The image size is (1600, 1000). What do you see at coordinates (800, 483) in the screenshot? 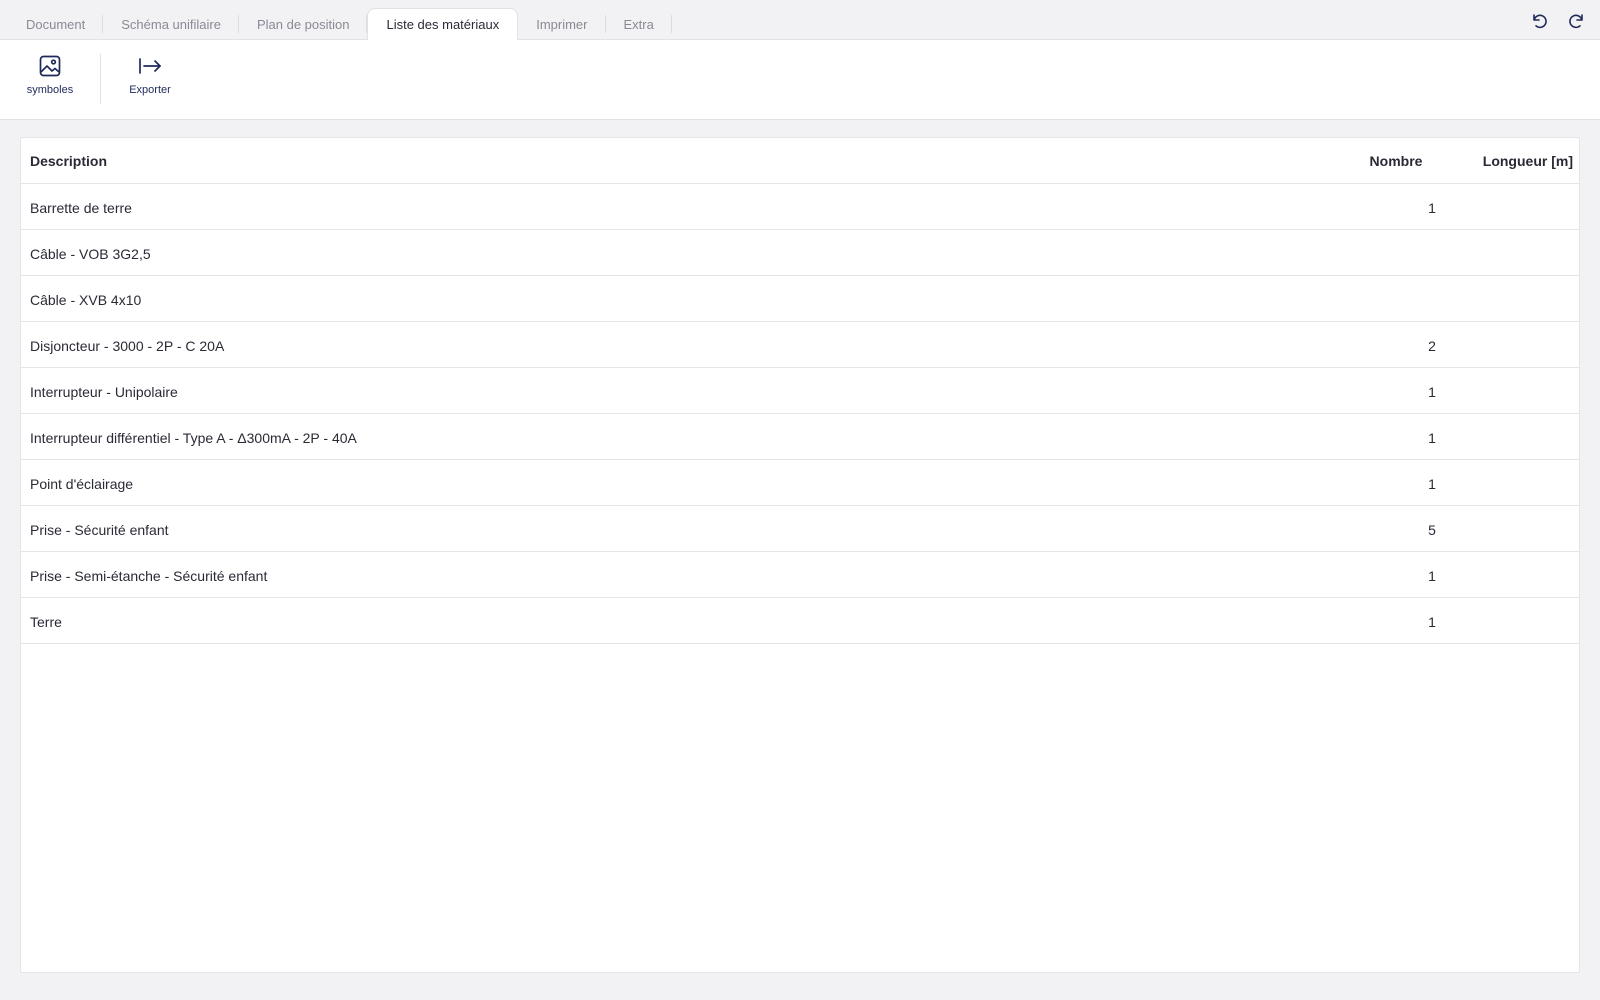
I see `table-row: Point d'éclairage 1` at bounding box center [800, 483].